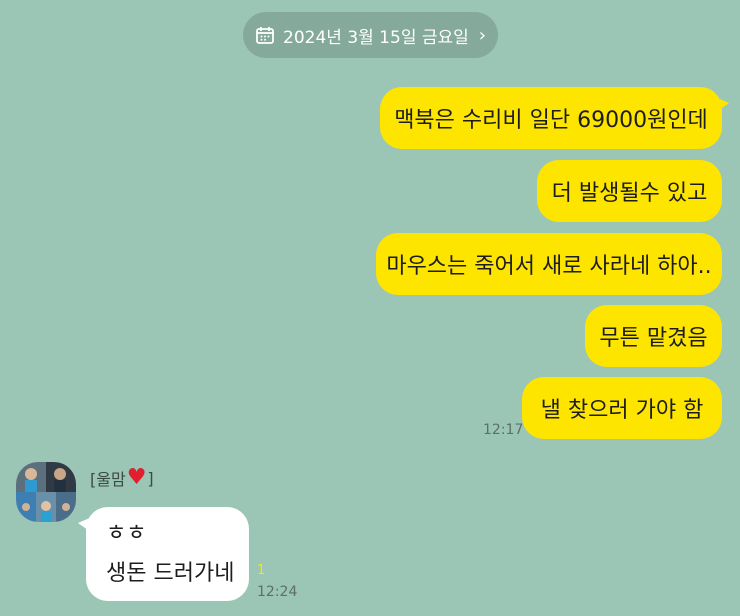  I want to click on my-message-bubble: 맥북은 수리비 일단 69000원인데, so click(554, 118).